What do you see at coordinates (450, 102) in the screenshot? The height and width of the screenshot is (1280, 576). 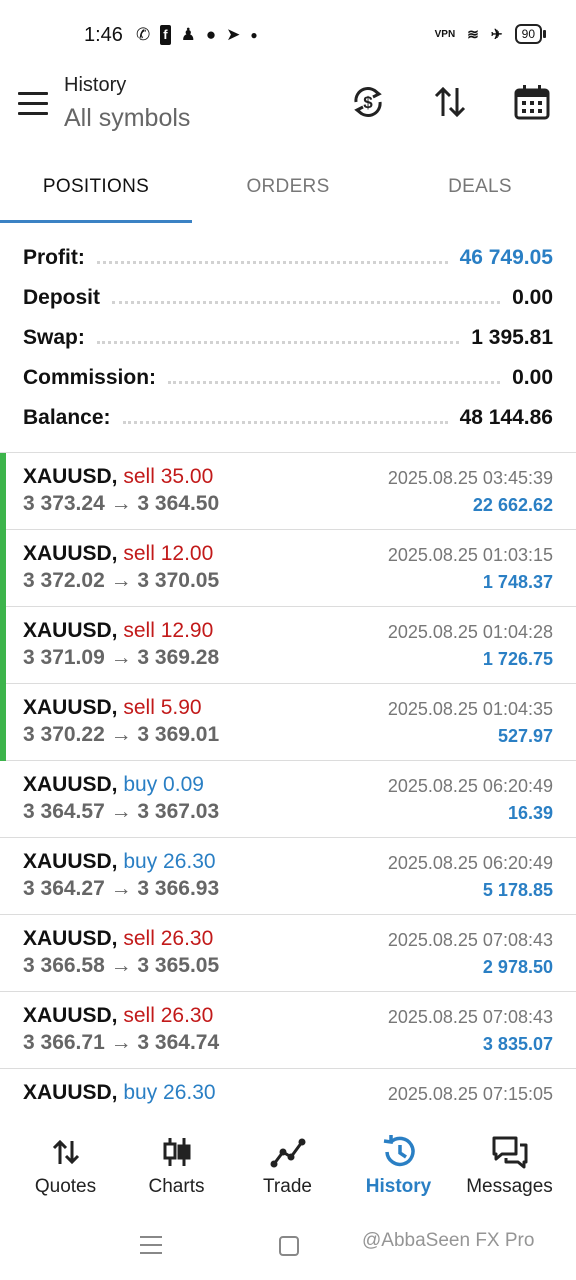 I see `sort-icon` at bounding box center [450, 102].